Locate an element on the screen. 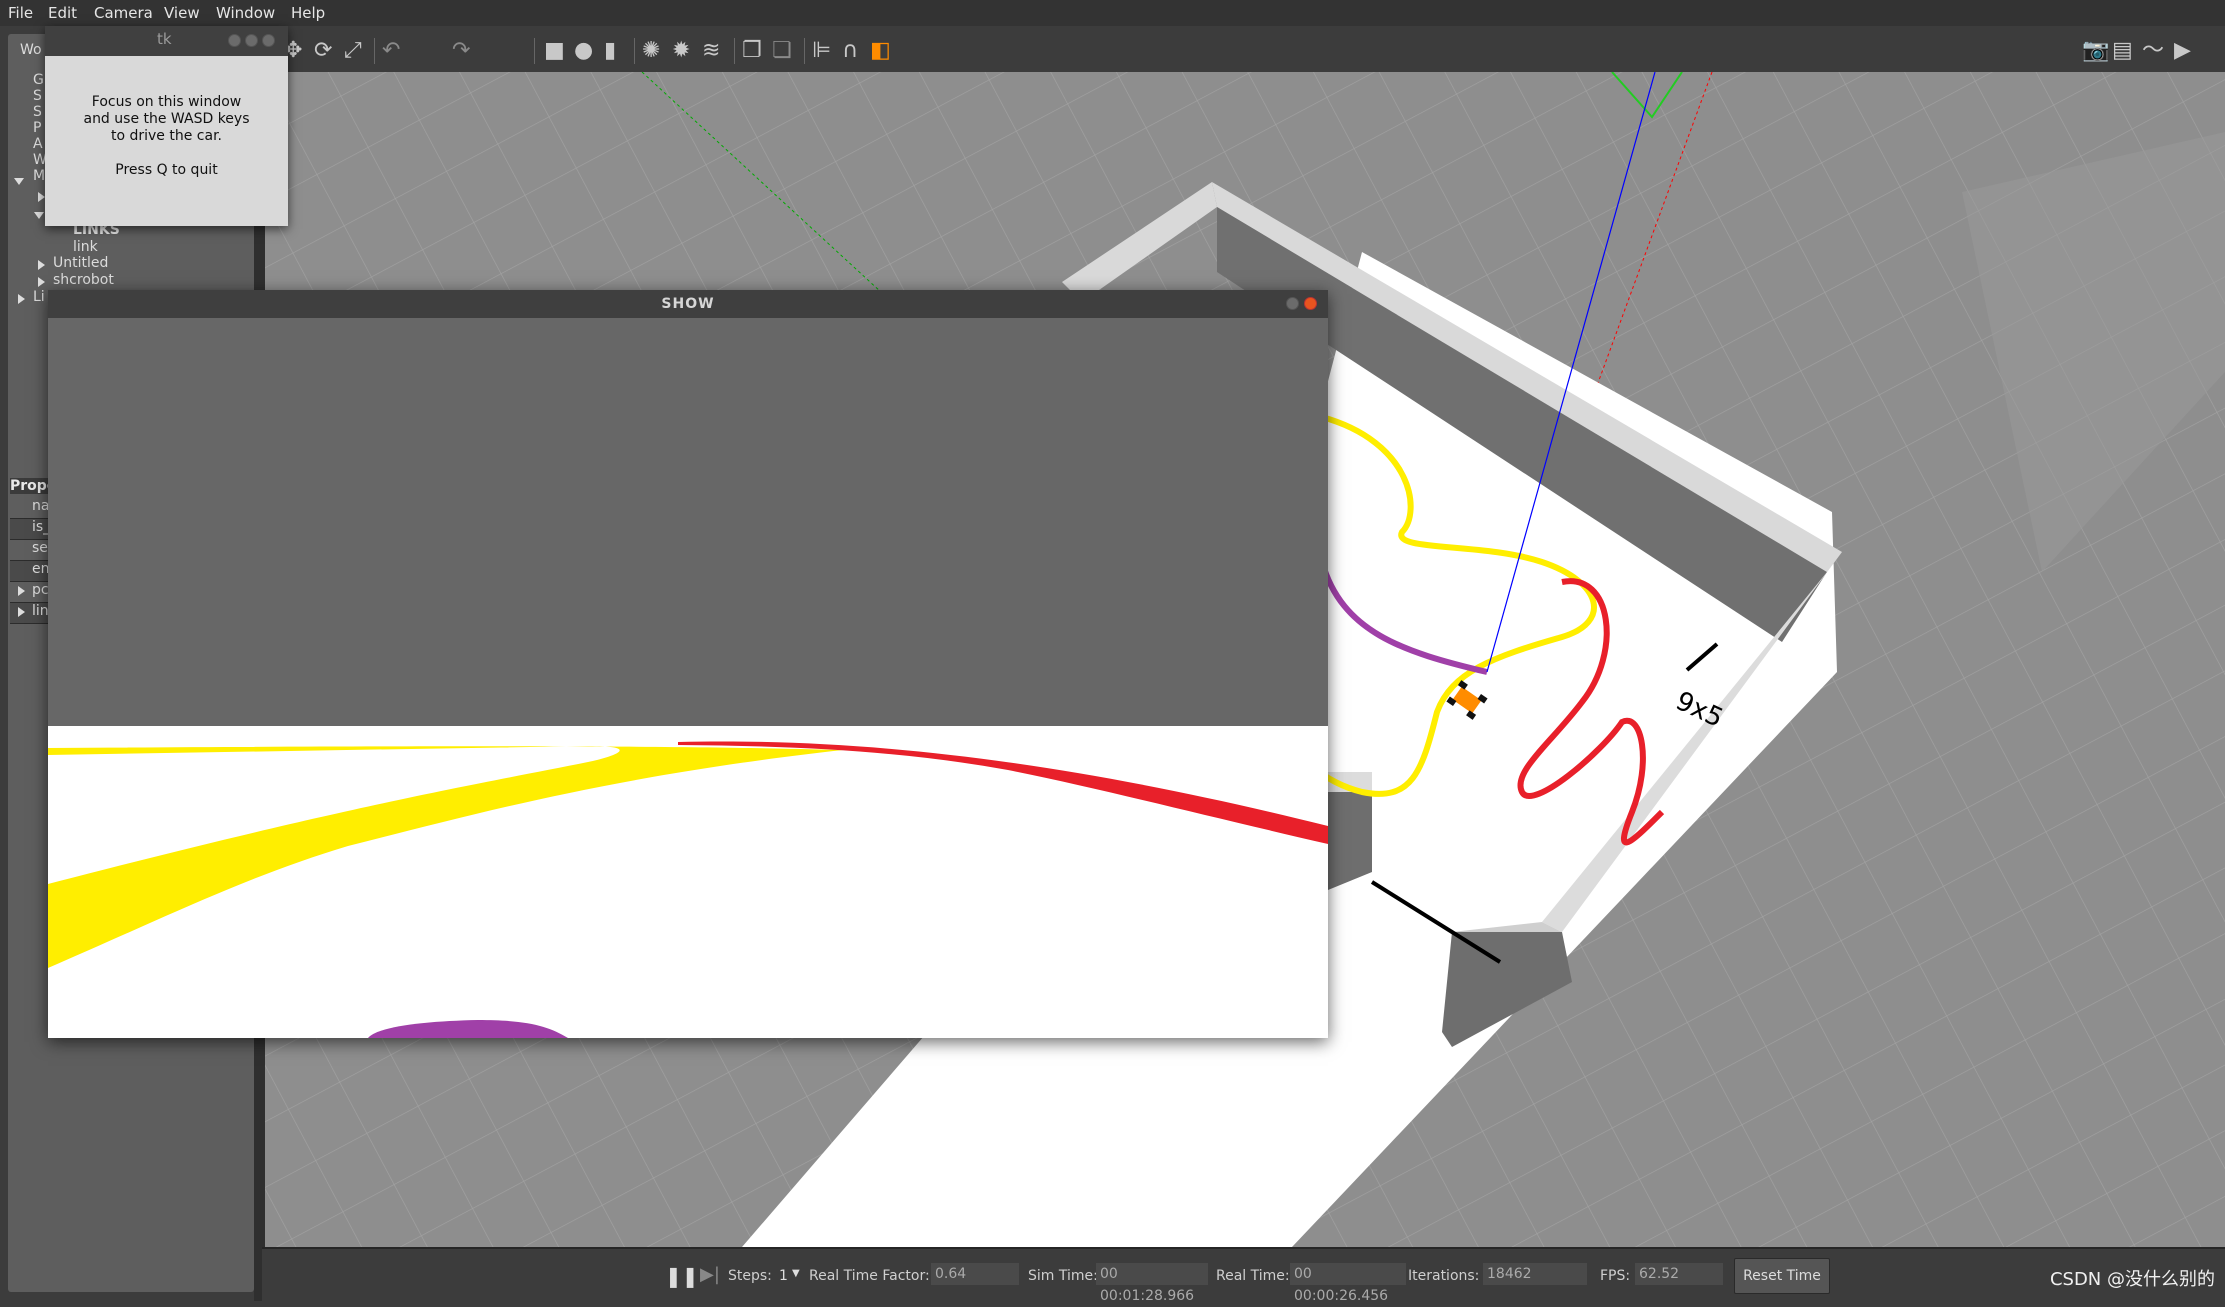 Image resolution: width=2225 pixels, height=1307 pixels. world-tab: Wo is located at coordinates (31, 50).